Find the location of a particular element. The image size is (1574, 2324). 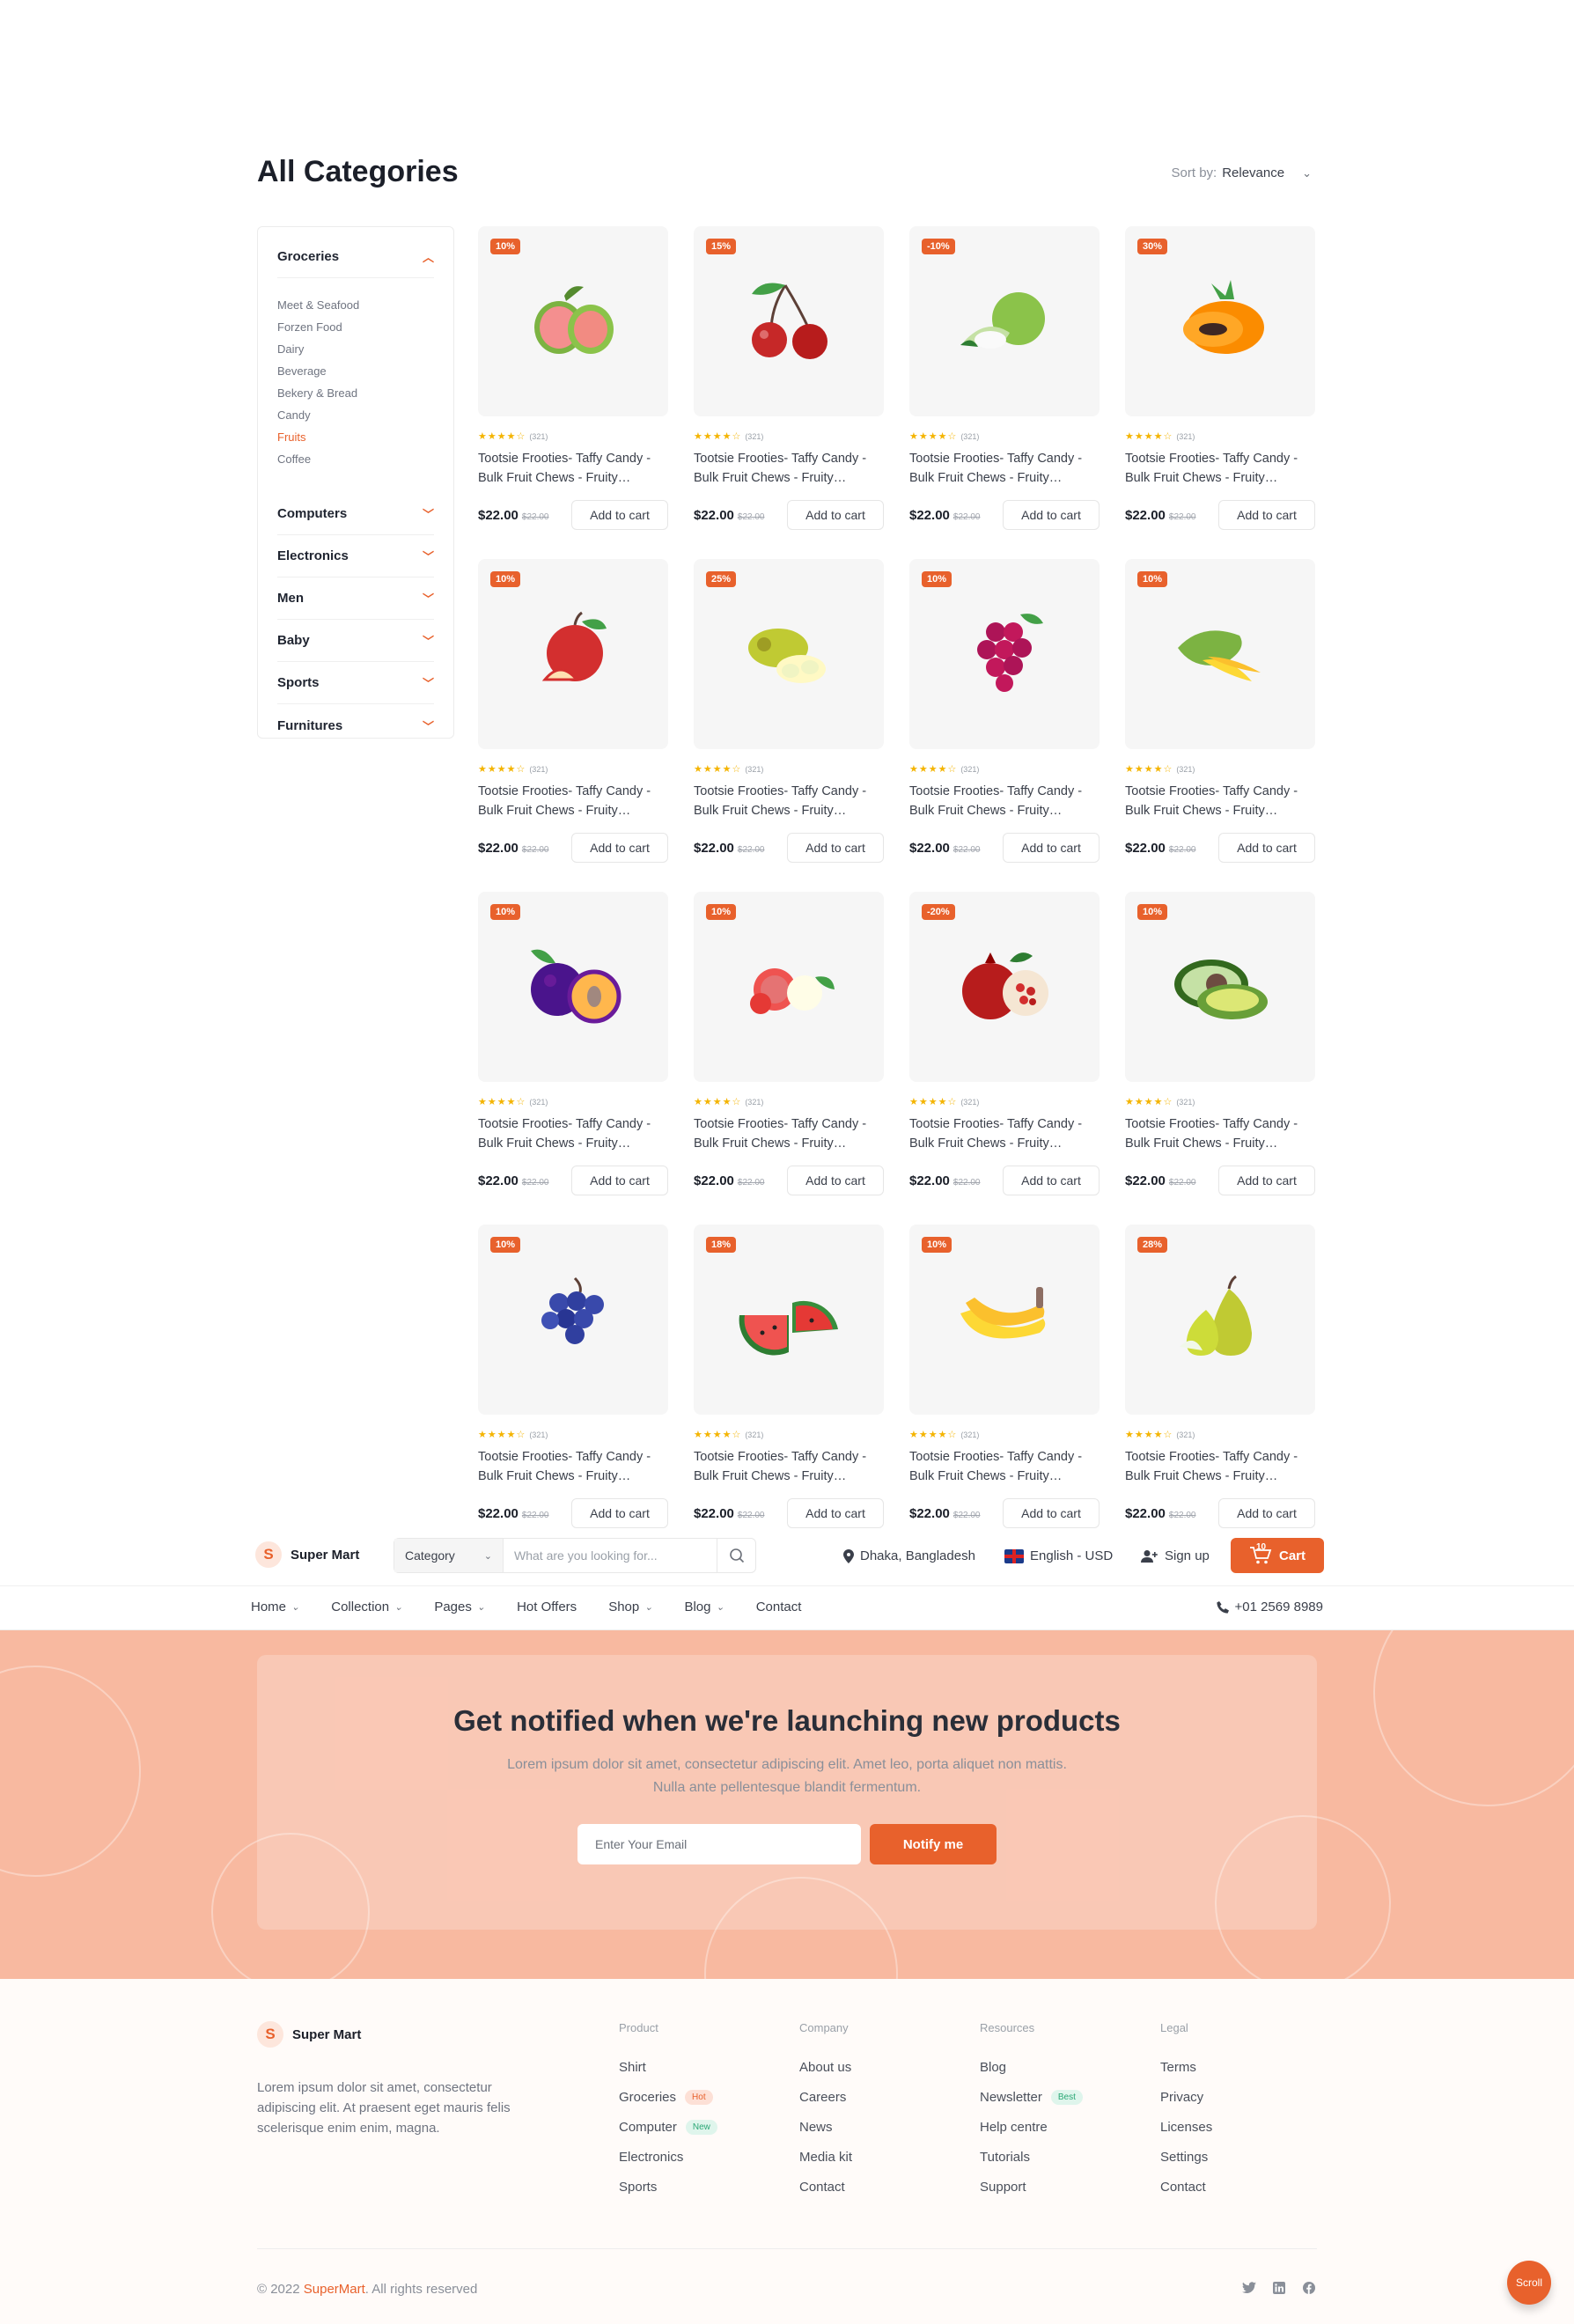

subcategory-item: Candy is located at coordinates (355, 415).